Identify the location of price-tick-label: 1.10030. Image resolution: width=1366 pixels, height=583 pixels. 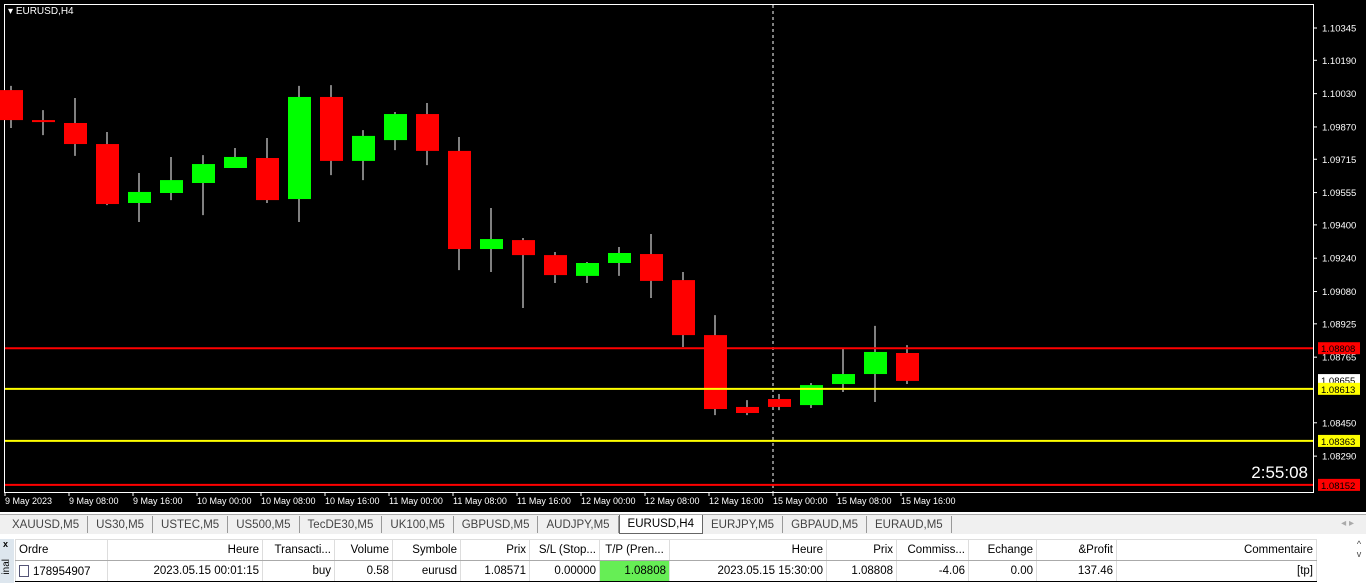
(1339, 94).